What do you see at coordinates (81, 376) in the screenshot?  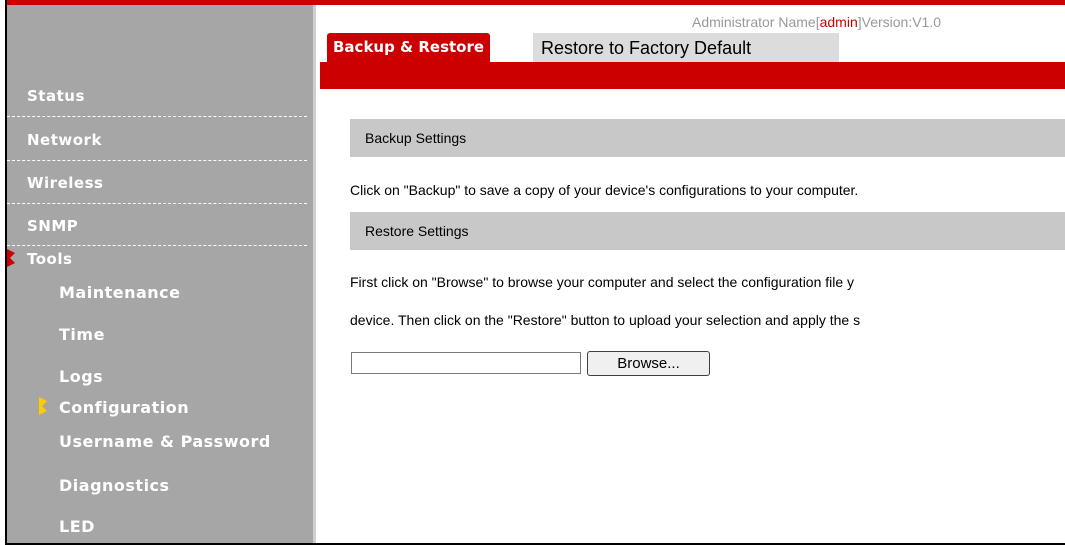 I see `sidebar-subitem-label: Logs` at bounding box center [81, 376].